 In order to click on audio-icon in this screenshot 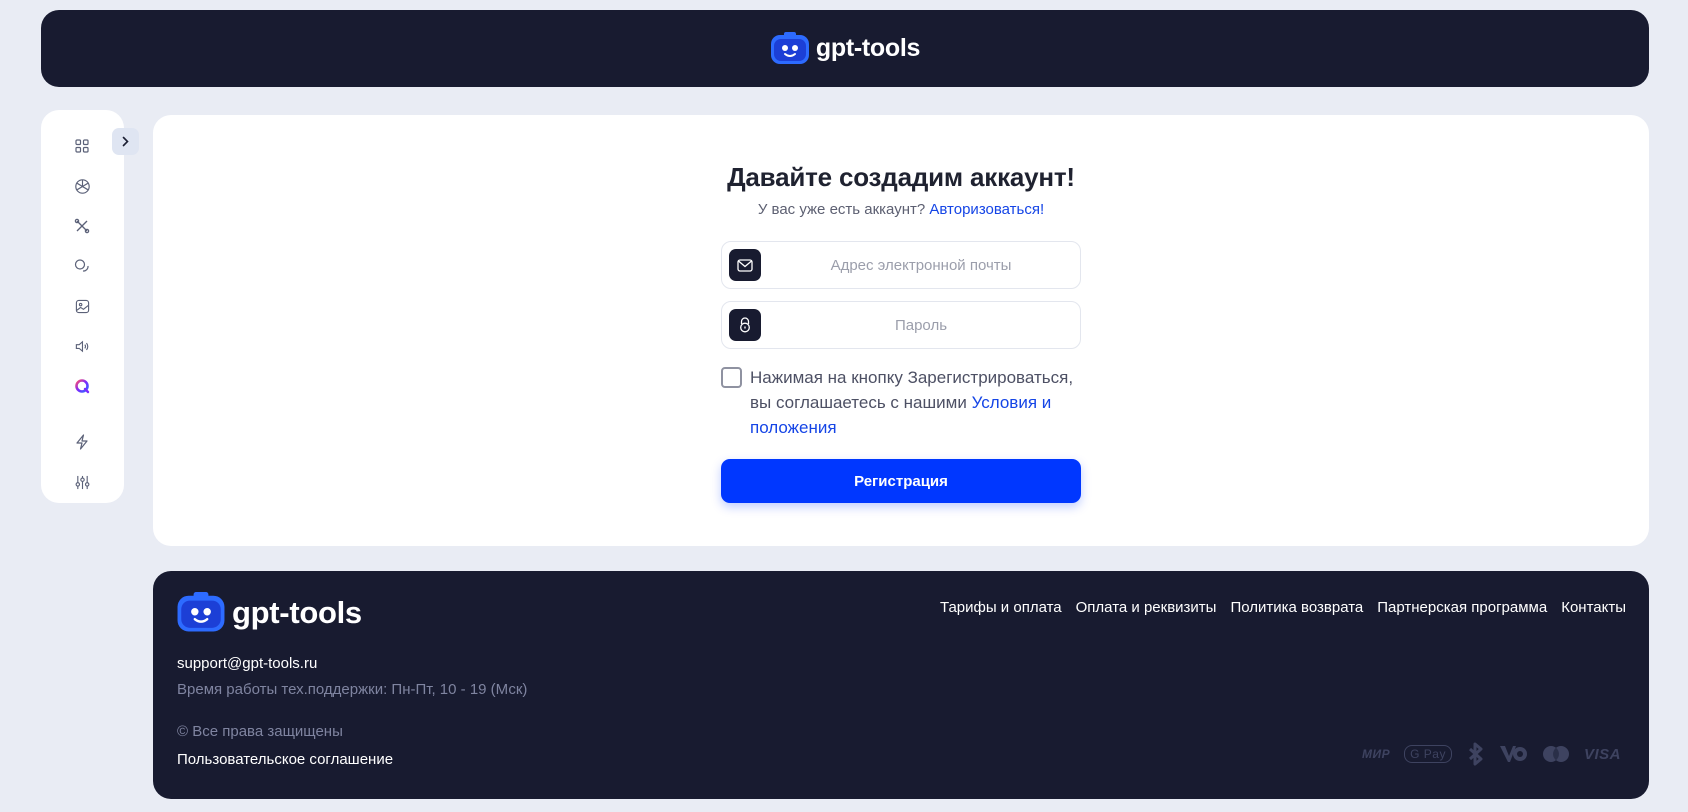, I will do `click(82, 346)`.